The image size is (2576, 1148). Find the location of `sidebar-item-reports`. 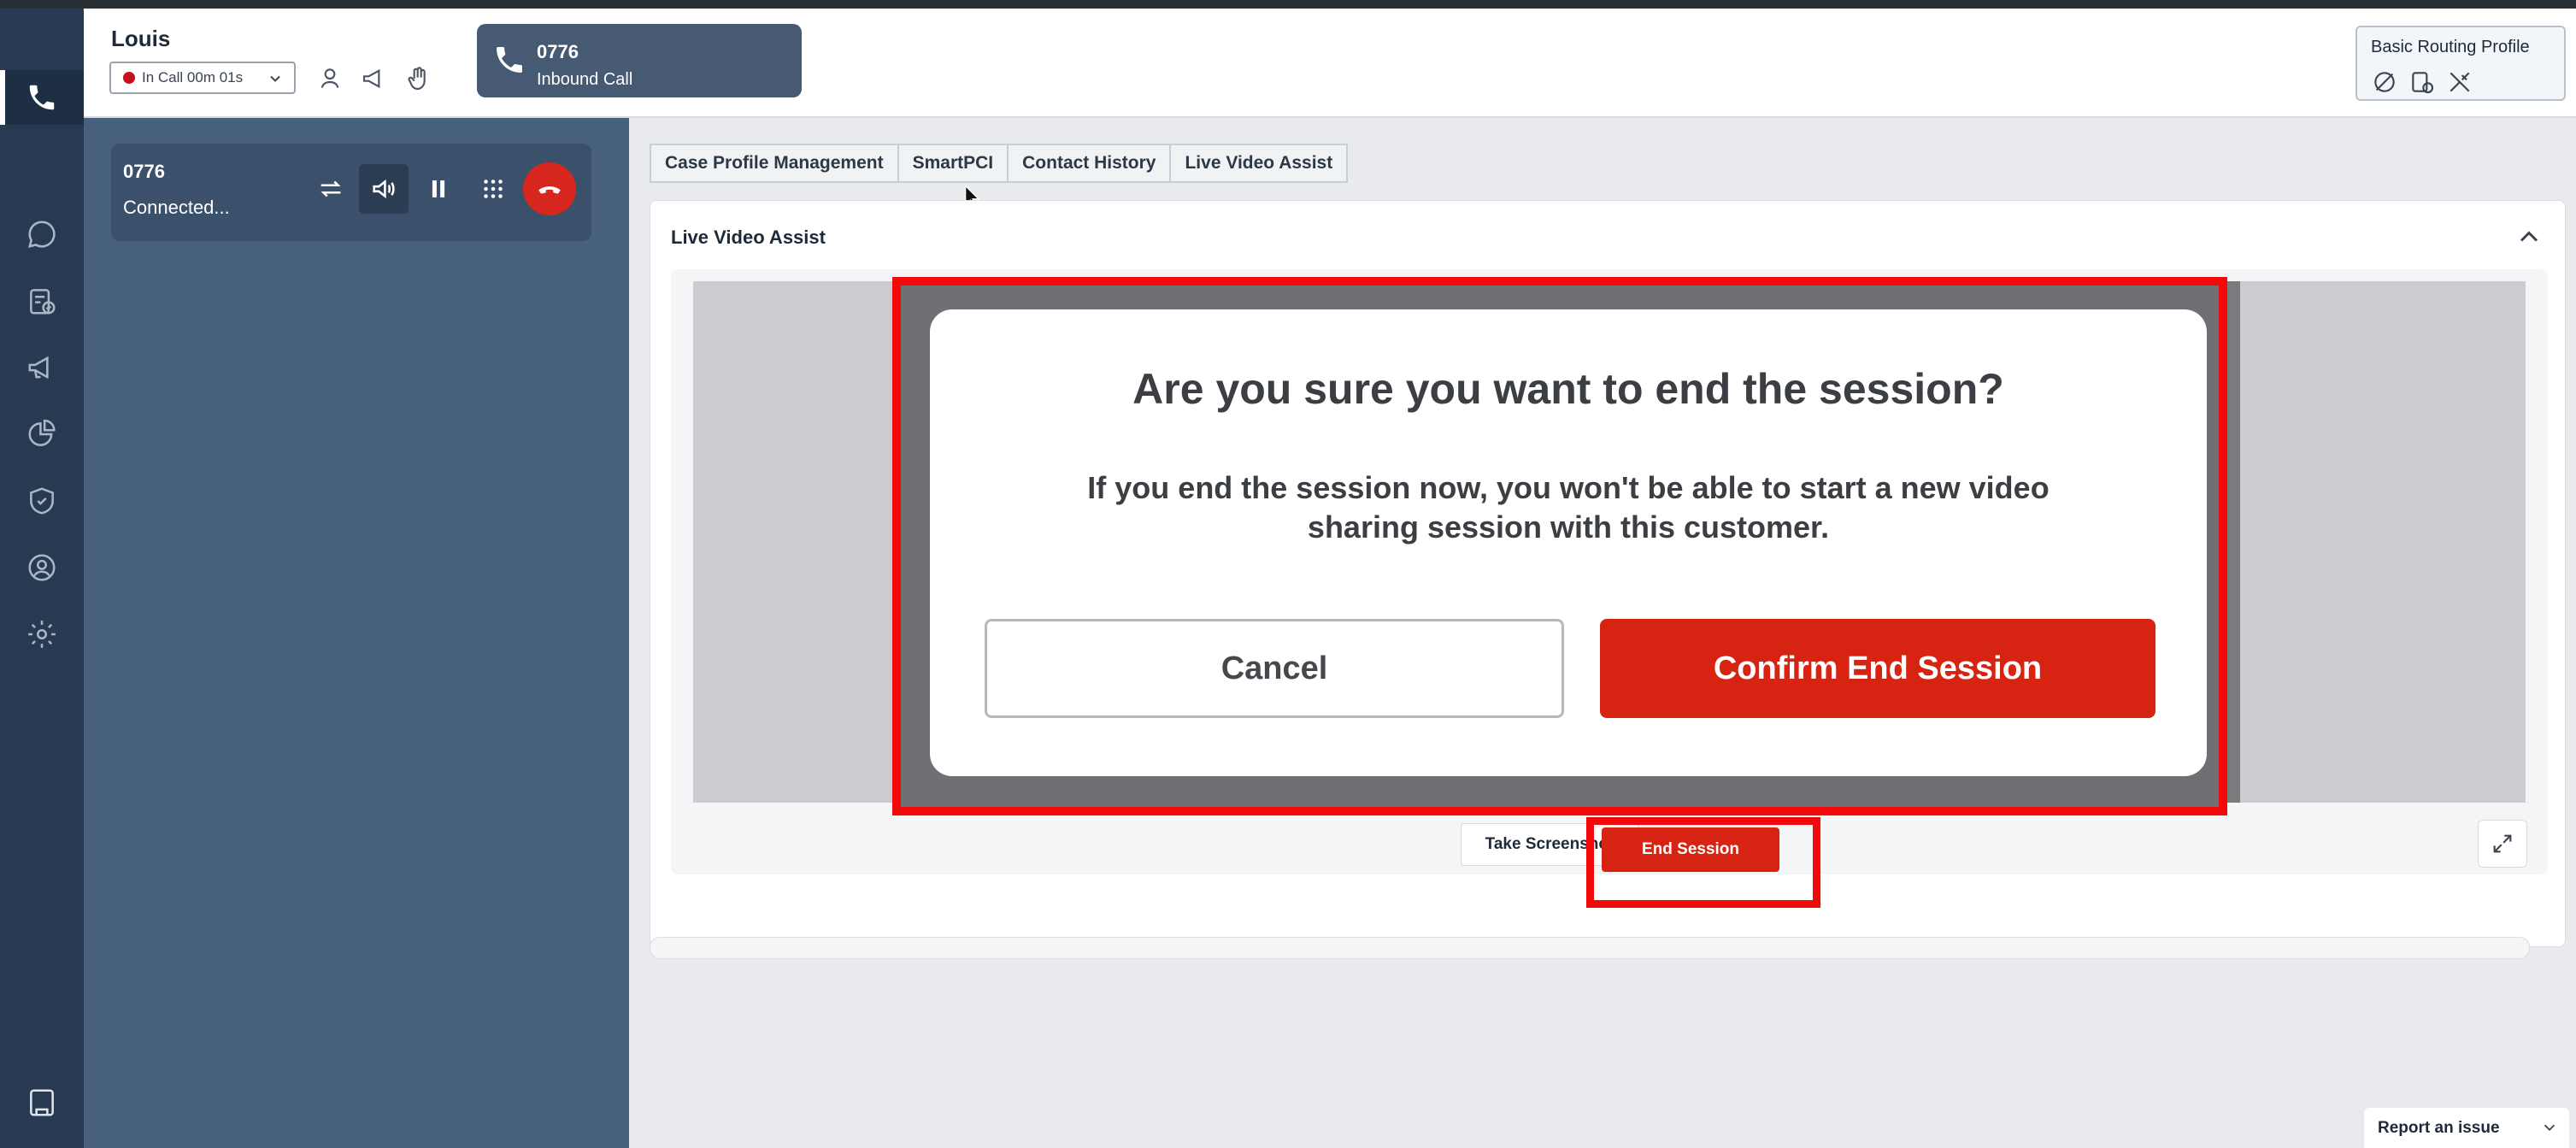

sidebar-item-reports is located at coordinates (42, 434).